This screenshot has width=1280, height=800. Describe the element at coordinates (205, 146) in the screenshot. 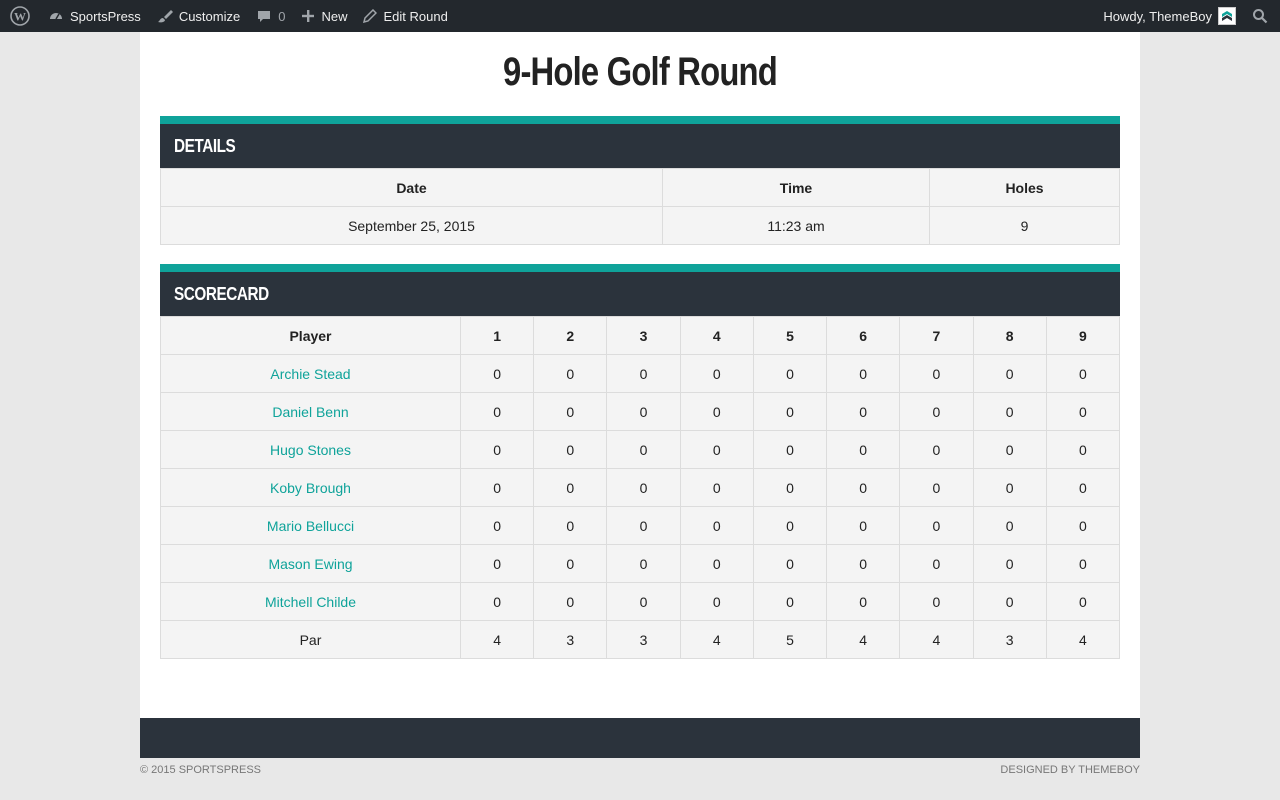

I see `details-heading-label: DETAILS` at that location.